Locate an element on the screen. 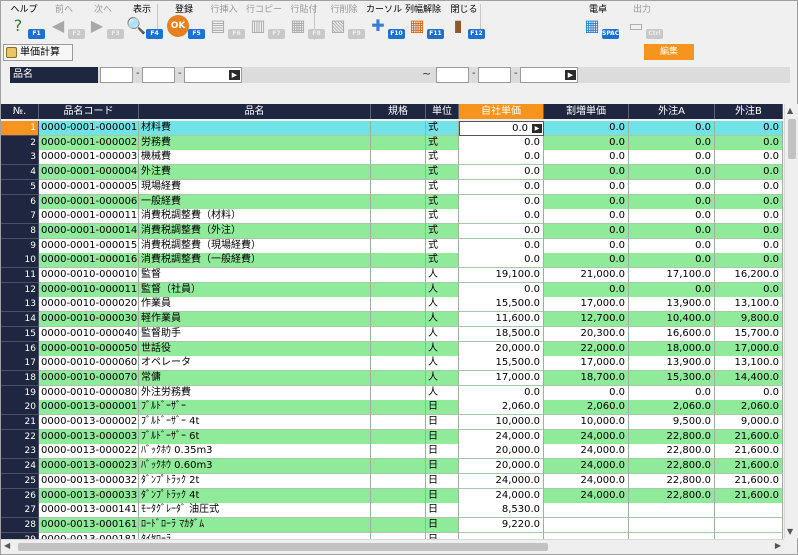  table-row: 6 0000-0001-000006 一般経費 式 0.0 0.0 0.0 0.0 is located at coordinates (392, 202).